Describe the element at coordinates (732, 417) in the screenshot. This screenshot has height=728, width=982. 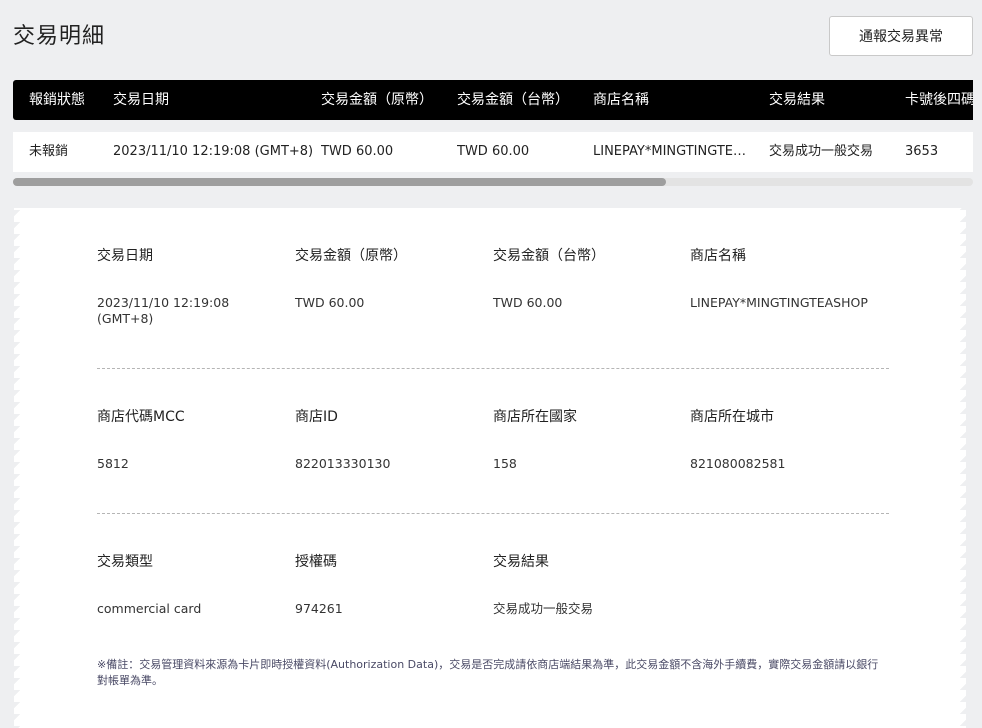
I see `field-label: 商店所在城市` at that location.